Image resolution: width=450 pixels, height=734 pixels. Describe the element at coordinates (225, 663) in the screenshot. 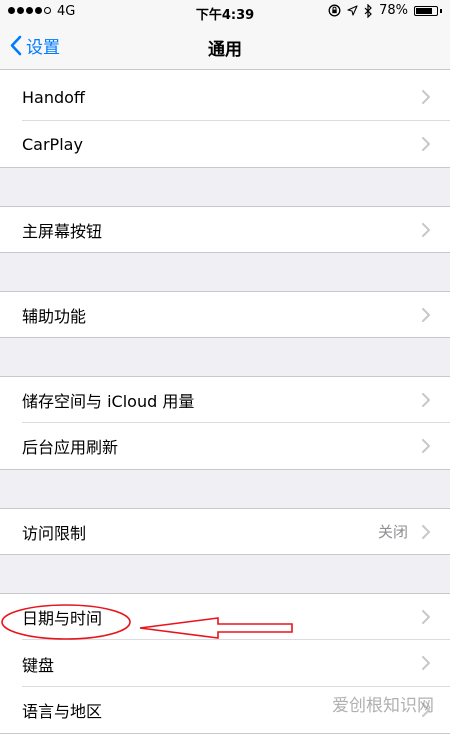

I see `settings-row: 键盘` at that location.